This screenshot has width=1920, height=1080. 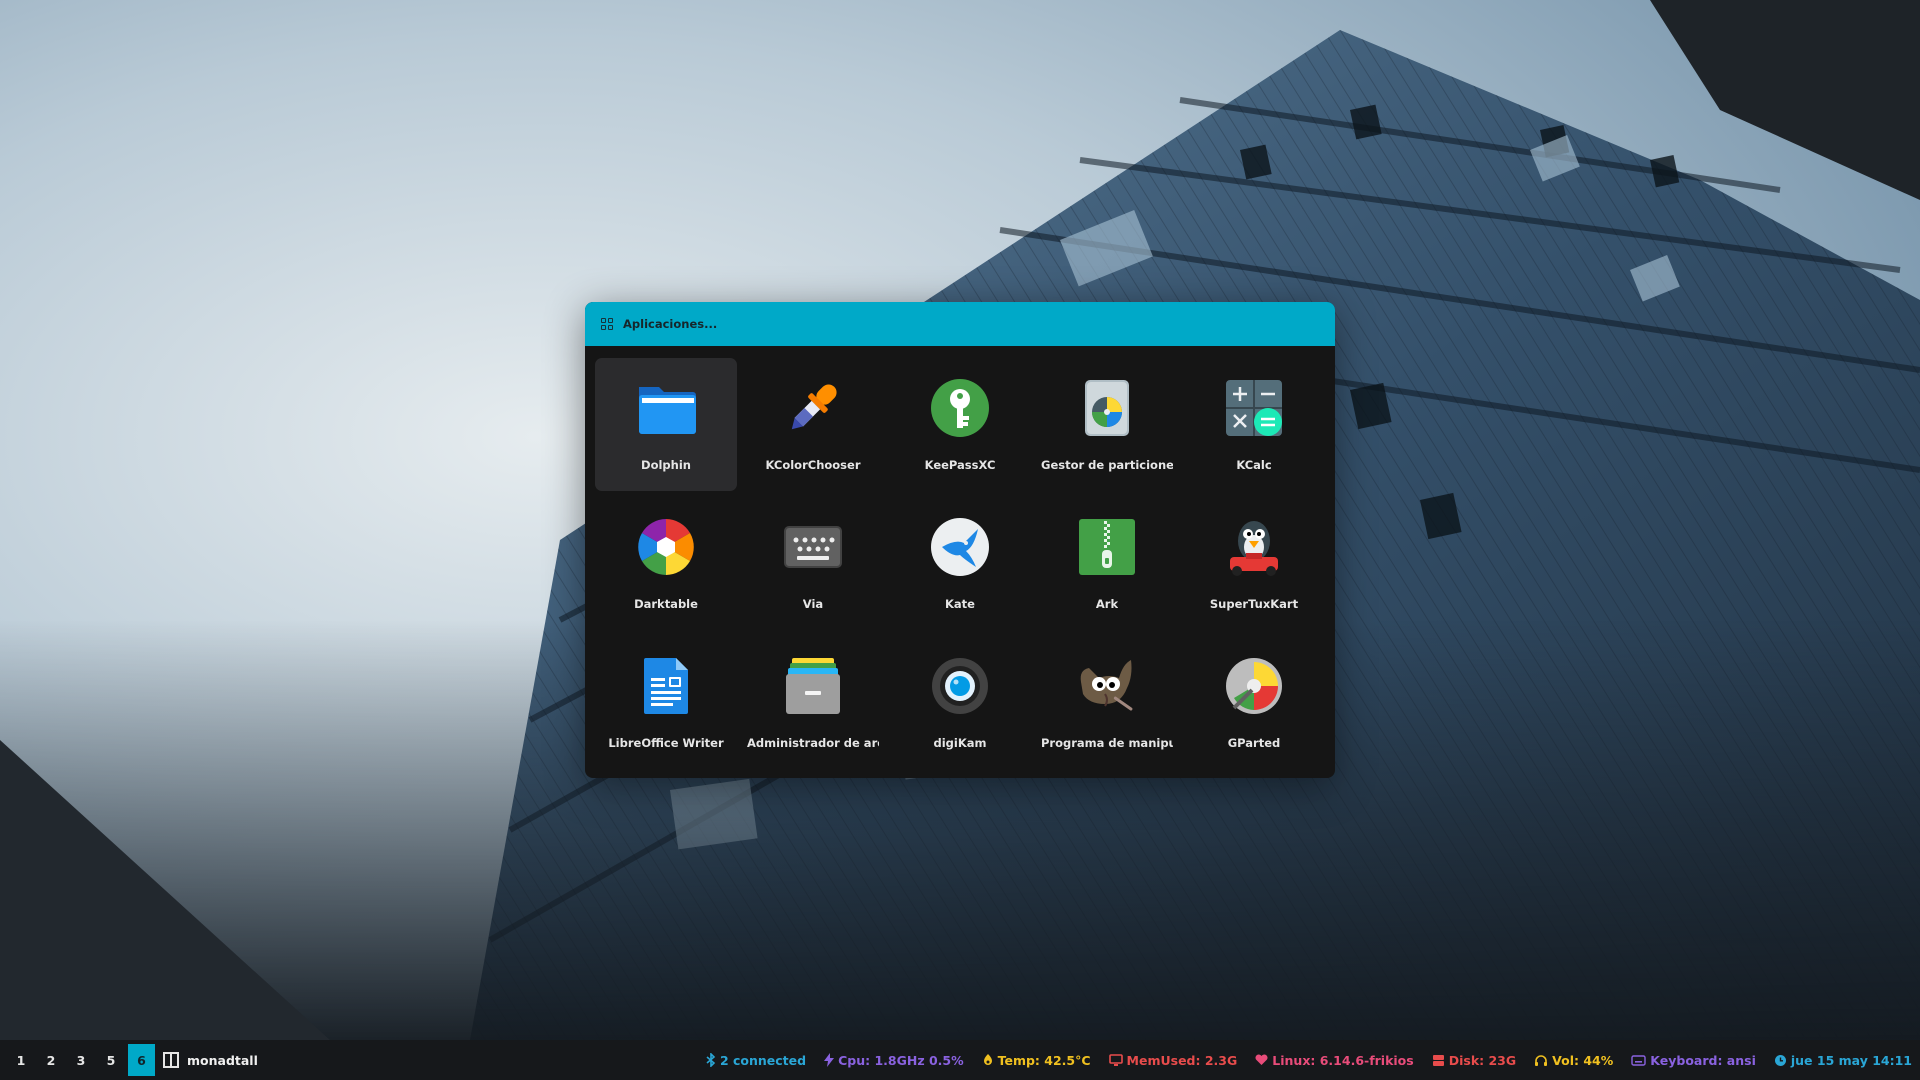 I want to click on workspace-2: 2, so click(x=51, y=1060).